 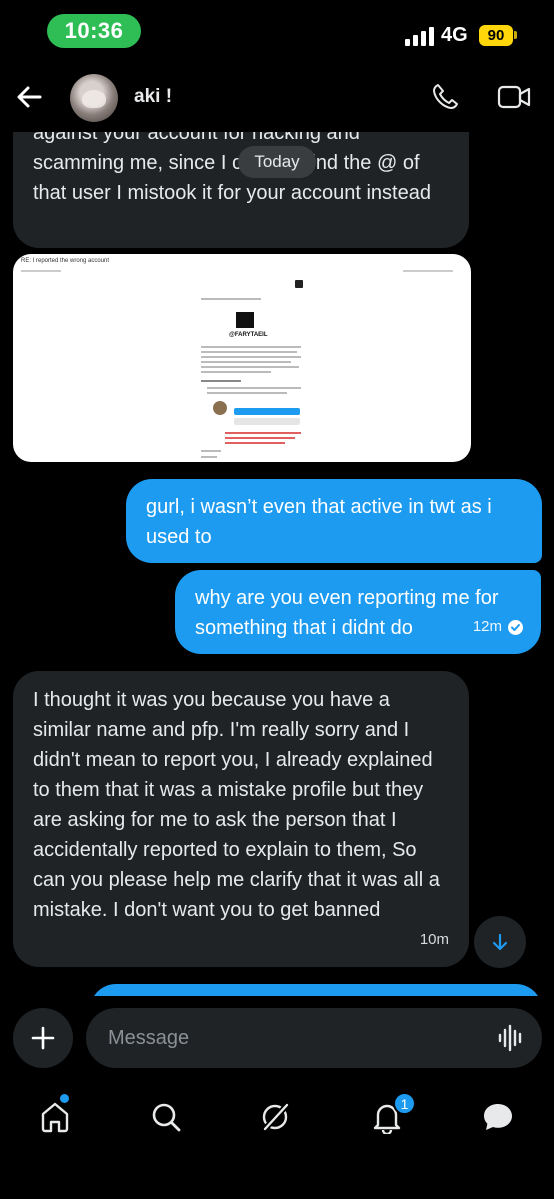 What do you see at coordinates (434, 939) in the screenshot?
I see `message-time: 10m` at bounding box center [434, 939].